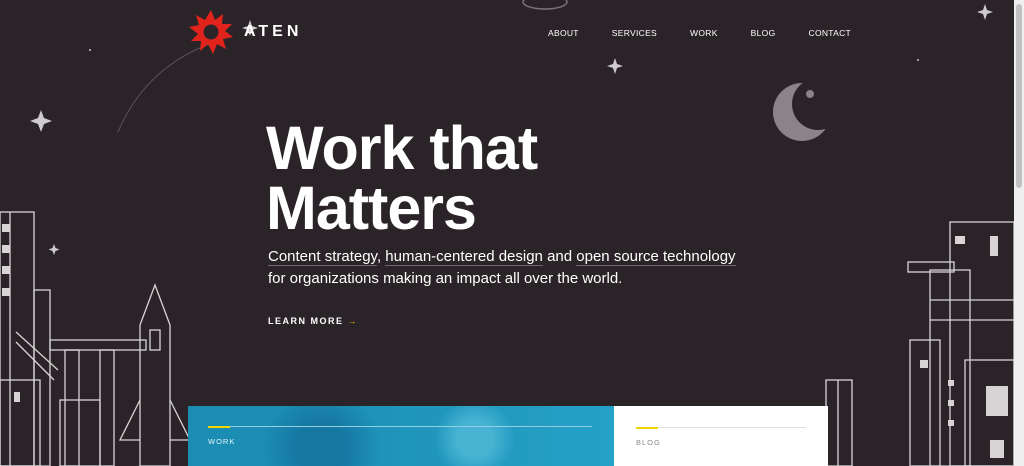 Image resolution: width=1024 pixels, height=466 pixels. What do you see at coordinates (1019, 96) in the screenshot?
I see `scrollbar-thumb` at bounding box center [1019, 96].